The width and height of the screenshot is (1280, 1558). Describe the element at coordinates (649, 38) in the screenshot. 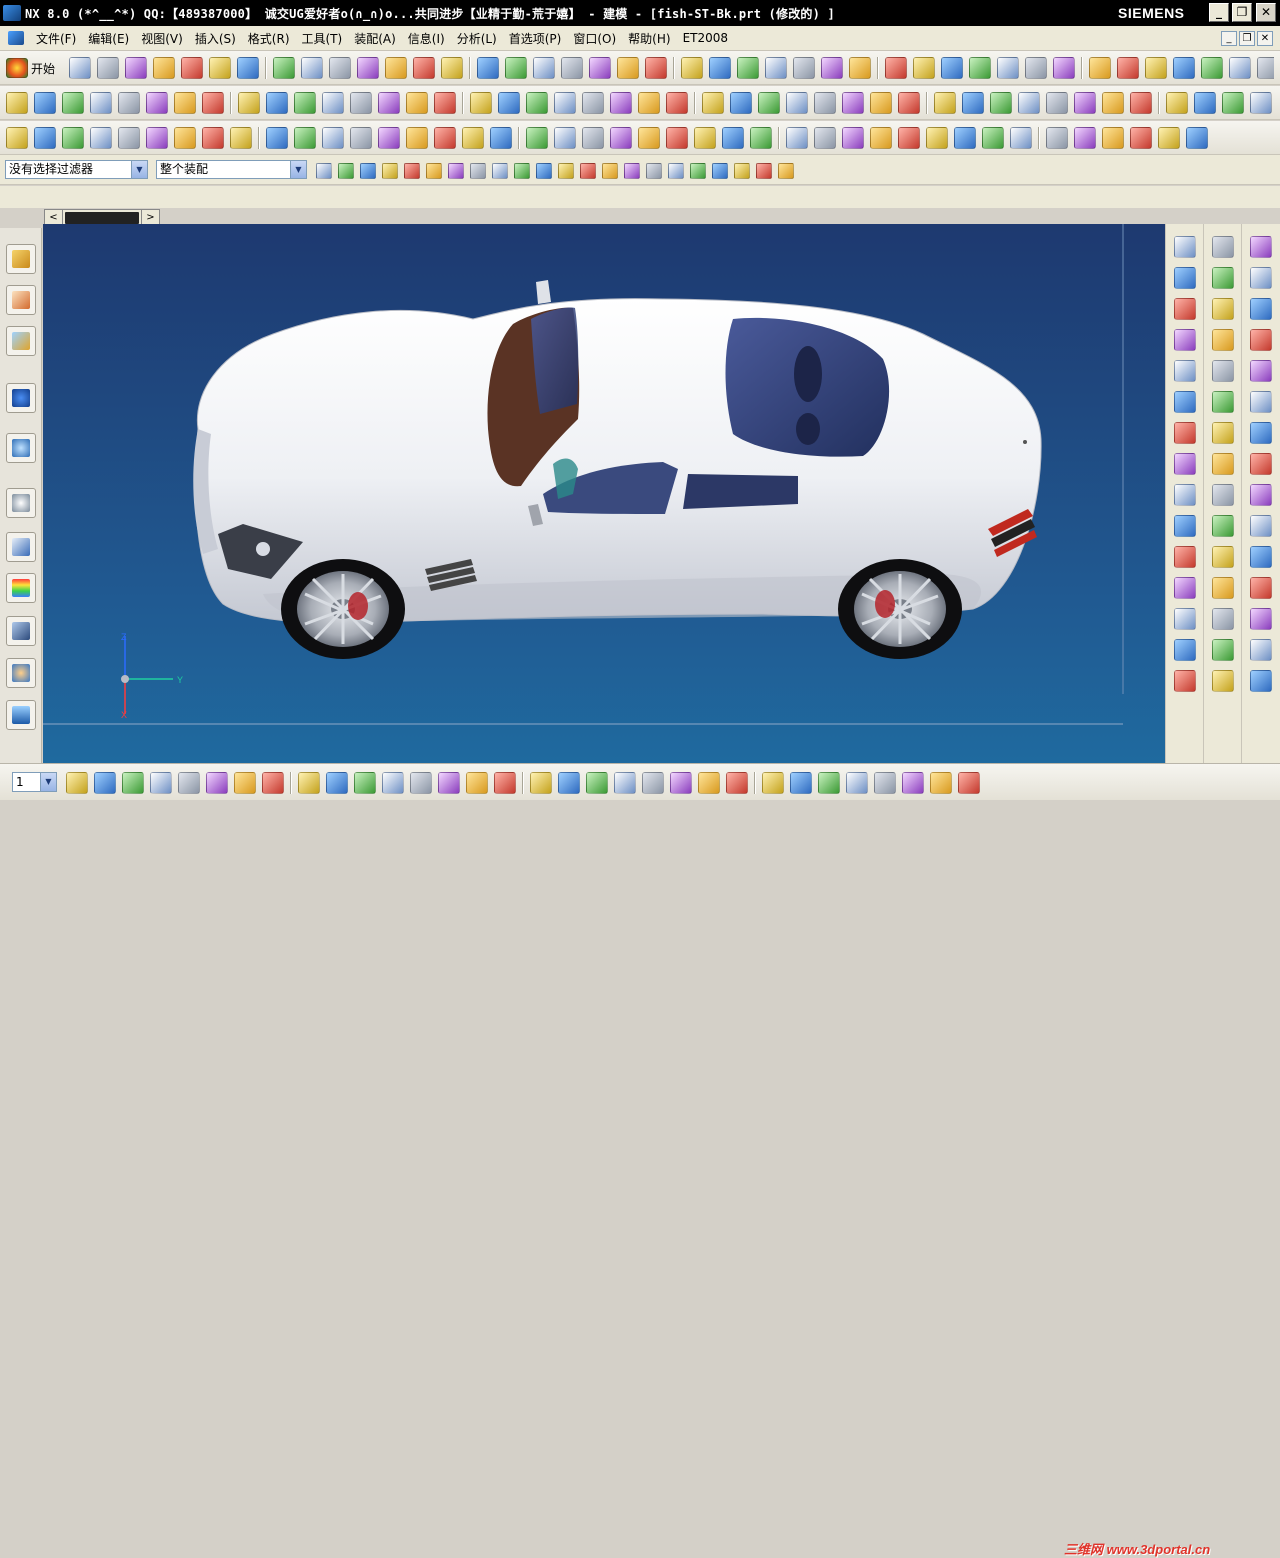

I see `menu-help: 帮助(H)` at that location.